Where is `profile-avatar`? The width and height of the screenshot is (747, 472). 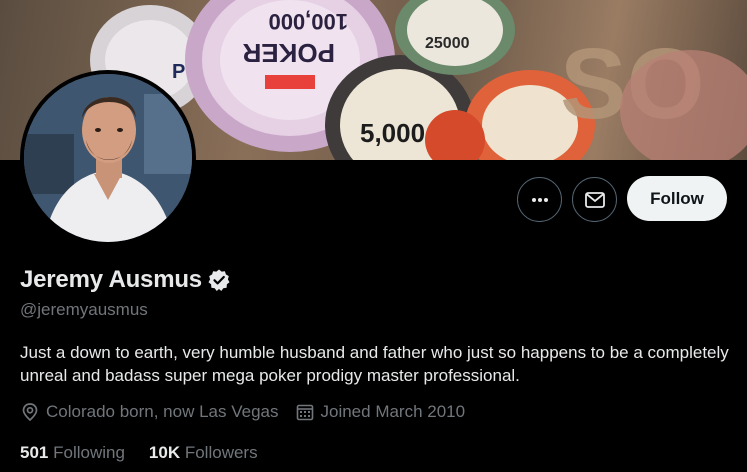
profile-avatar is located at coordinates (108, 158).